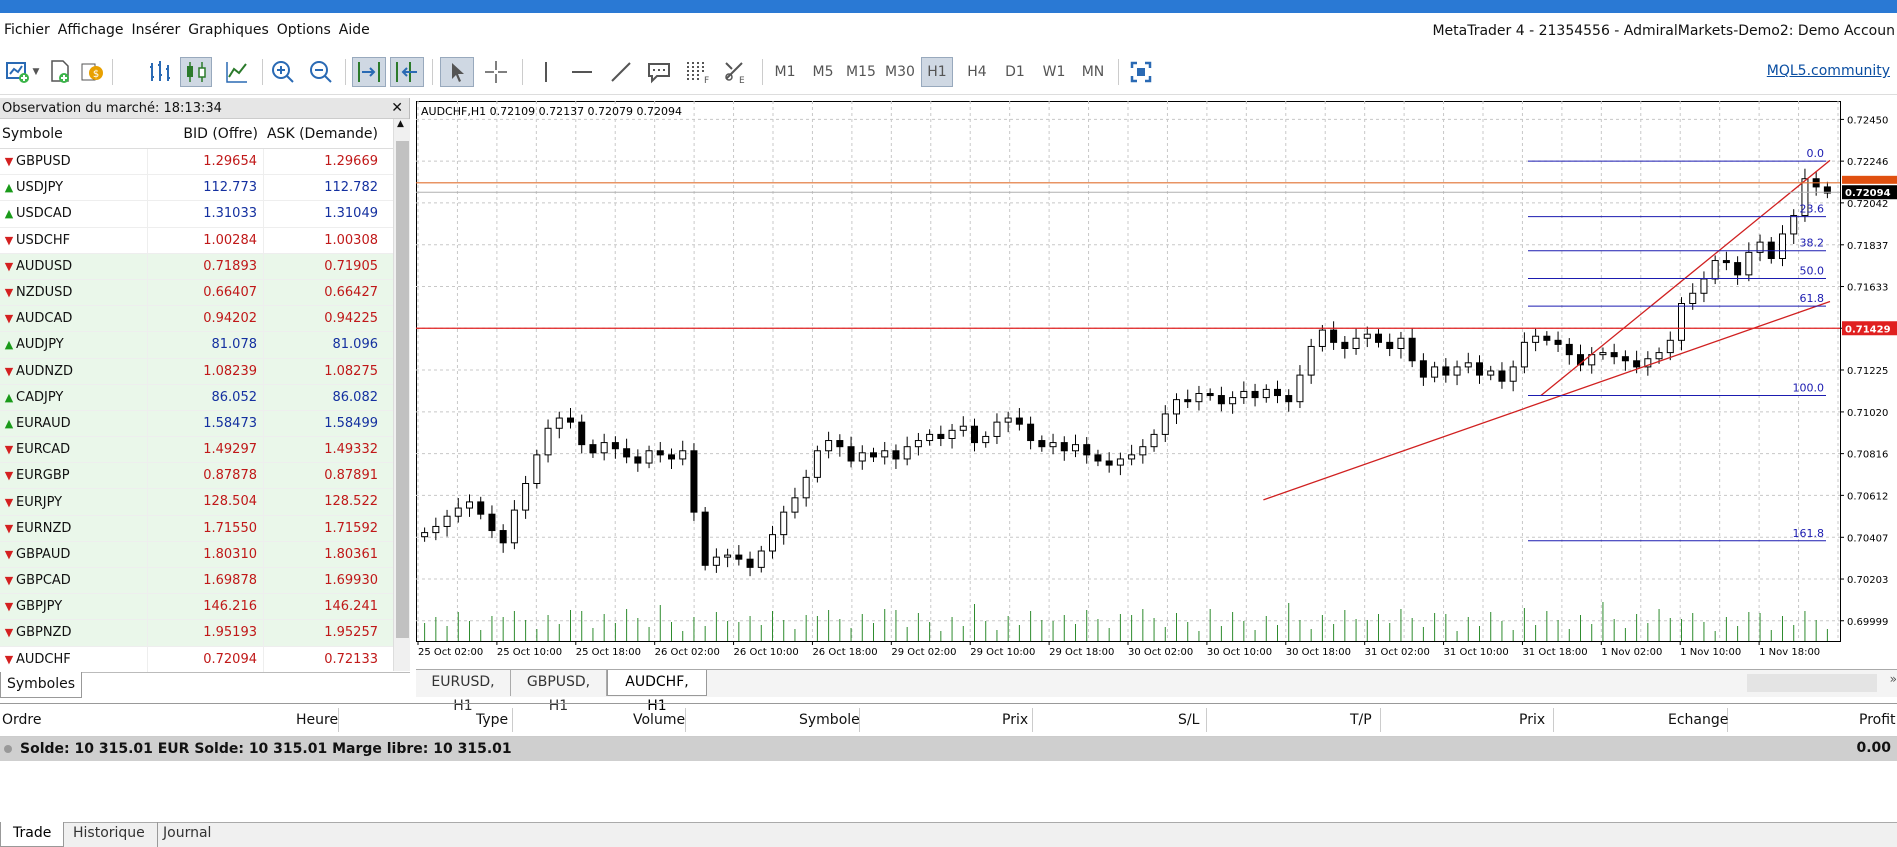 This screenshot has height=847, width=1897. What do you see at coordinates (198, 345) in the screenshot?
I see `market-row-audjpy: ▲ AUDJPY 81.078 81.096` at bounding box center [198, 345].